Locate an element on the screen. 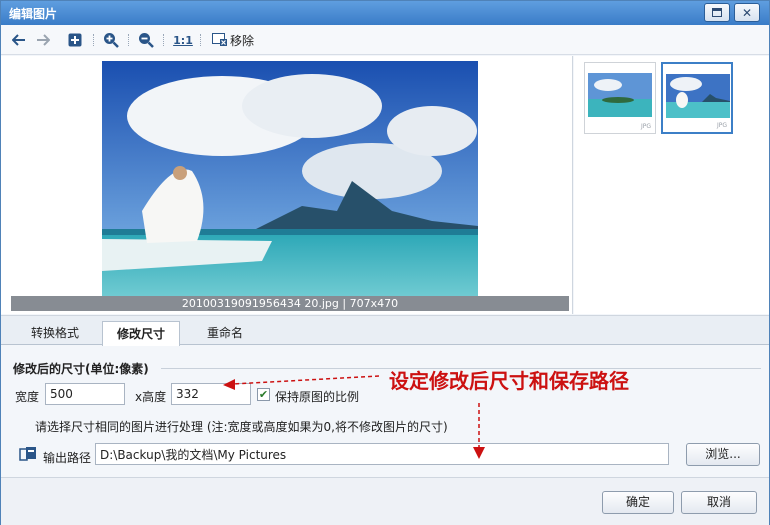  arrow-left-icon is located at coordinates (18, 40).